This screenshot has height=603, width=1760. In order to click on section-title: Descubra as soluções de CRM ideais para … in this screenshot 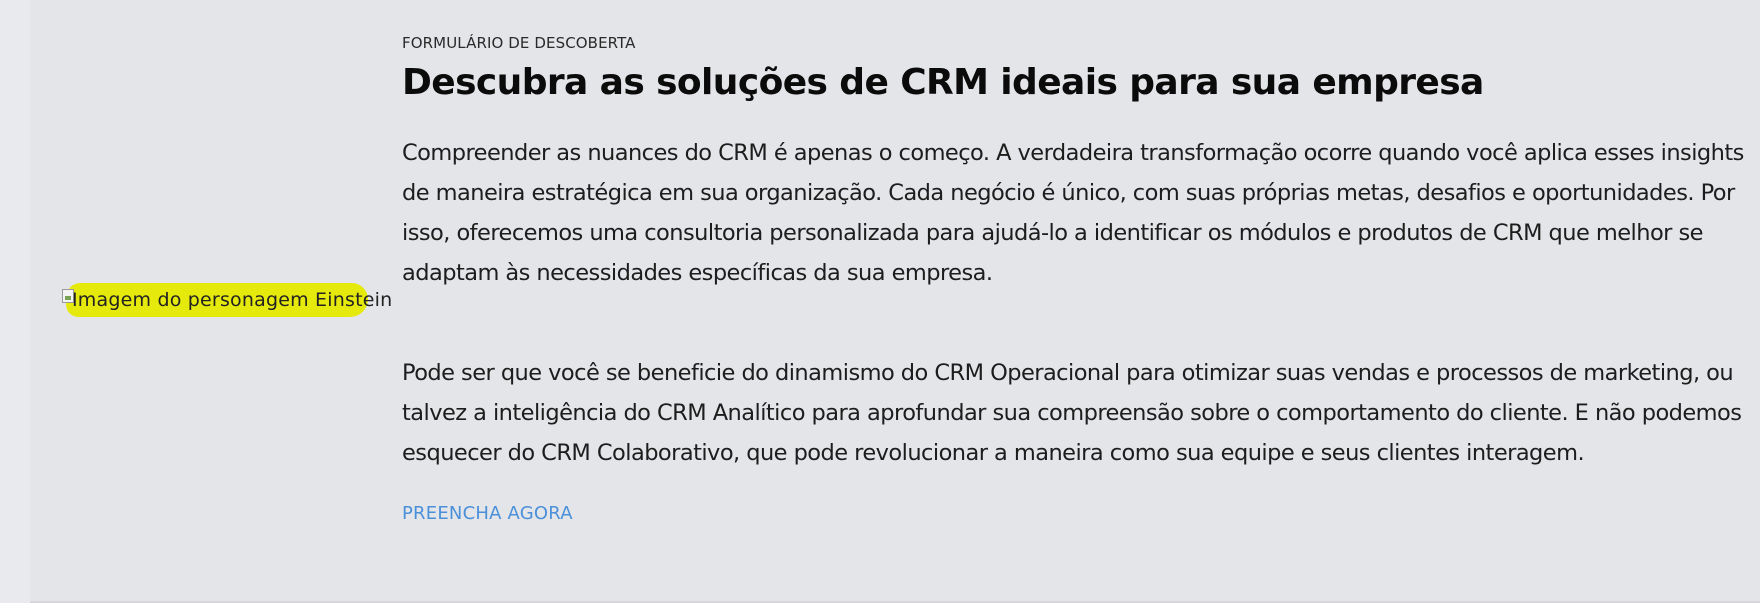, I will do `click(943, 82)`.